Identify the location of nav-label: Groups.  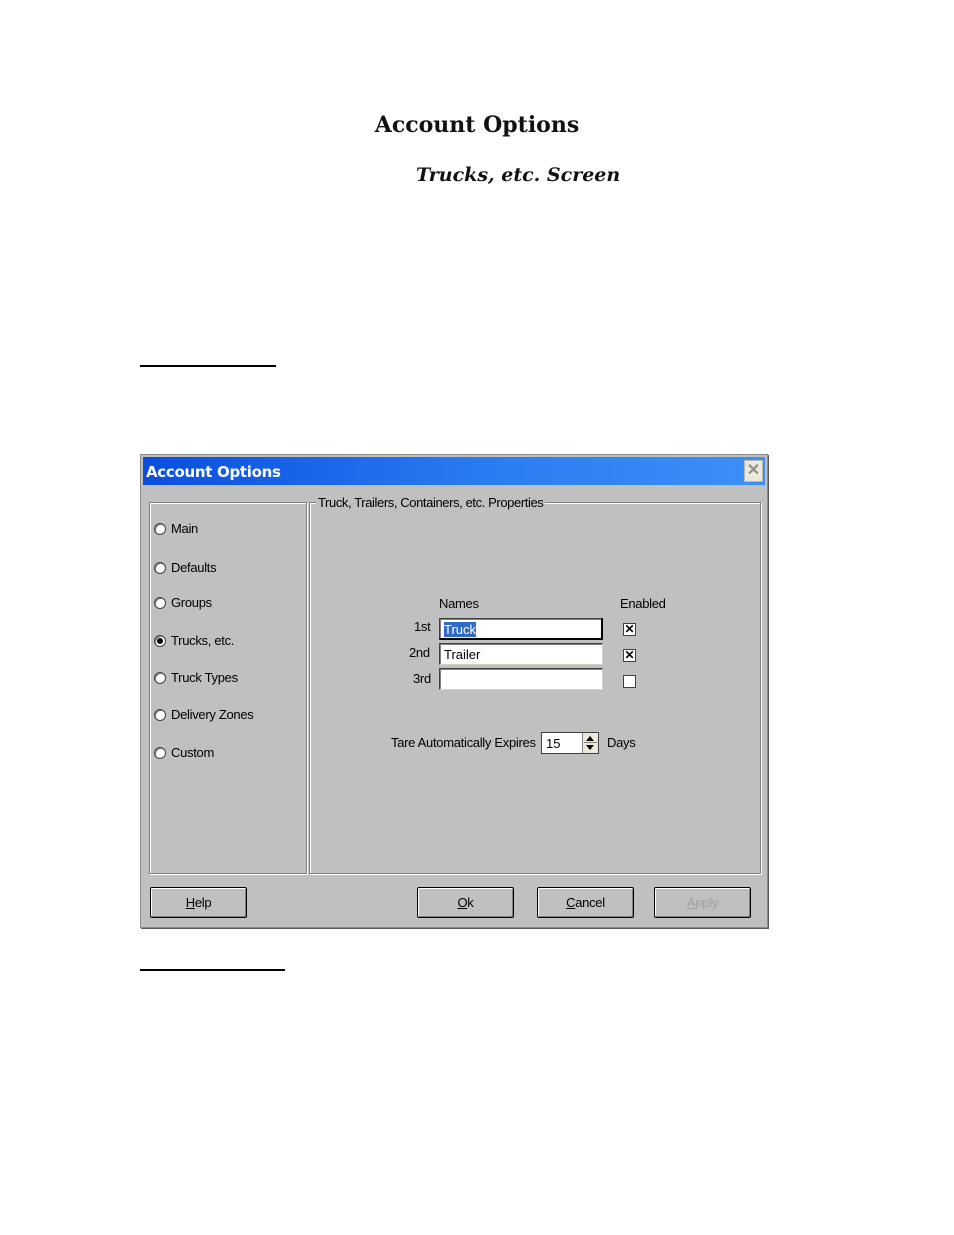
(191, 602).